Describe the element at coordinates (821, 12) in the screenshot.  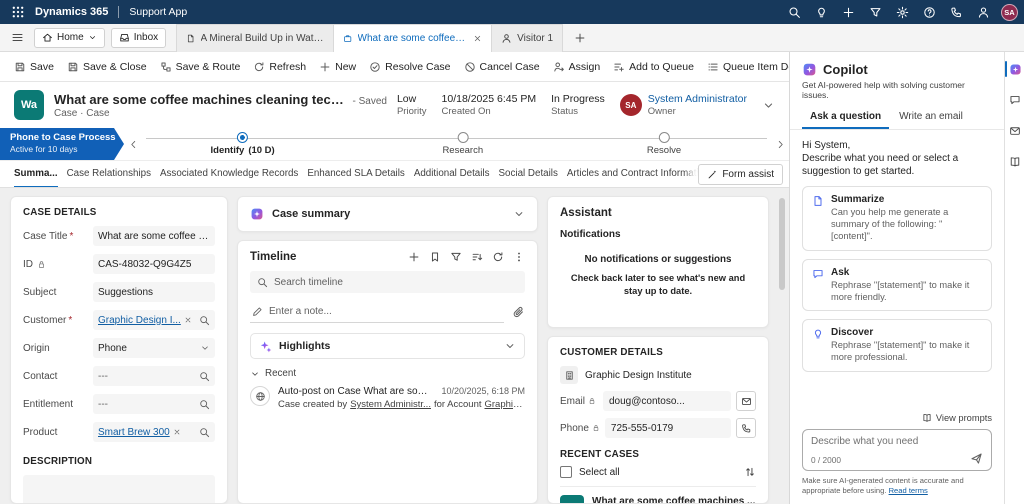
I see `copilot-lightbulb-icon` at that location.